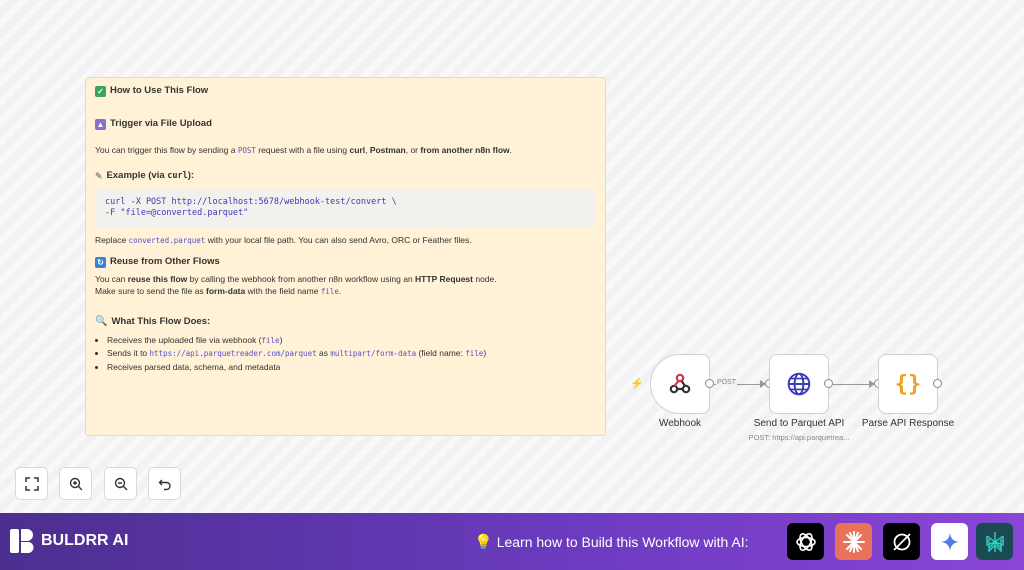  Describe the element at coordinates (852, 384) in the screenshot. I see `connection-line` at that location.